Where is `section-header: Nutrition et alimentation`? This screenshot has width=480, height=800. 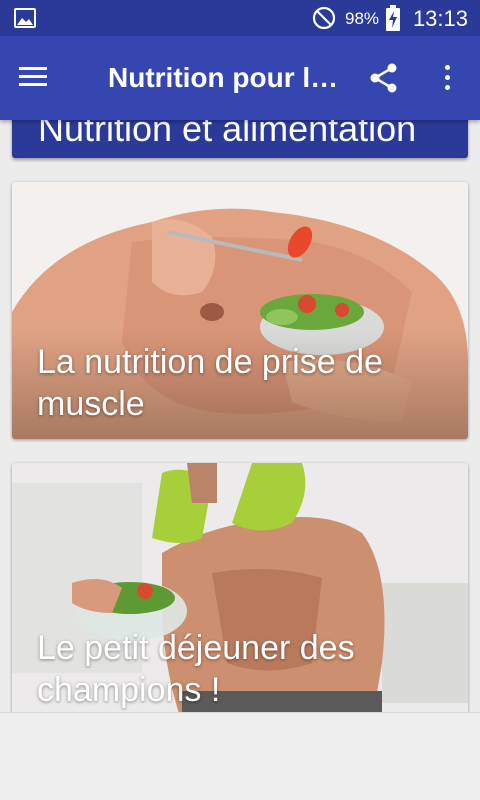
section-header: Nutrition et alimentation is located at coordinates (240, 139).